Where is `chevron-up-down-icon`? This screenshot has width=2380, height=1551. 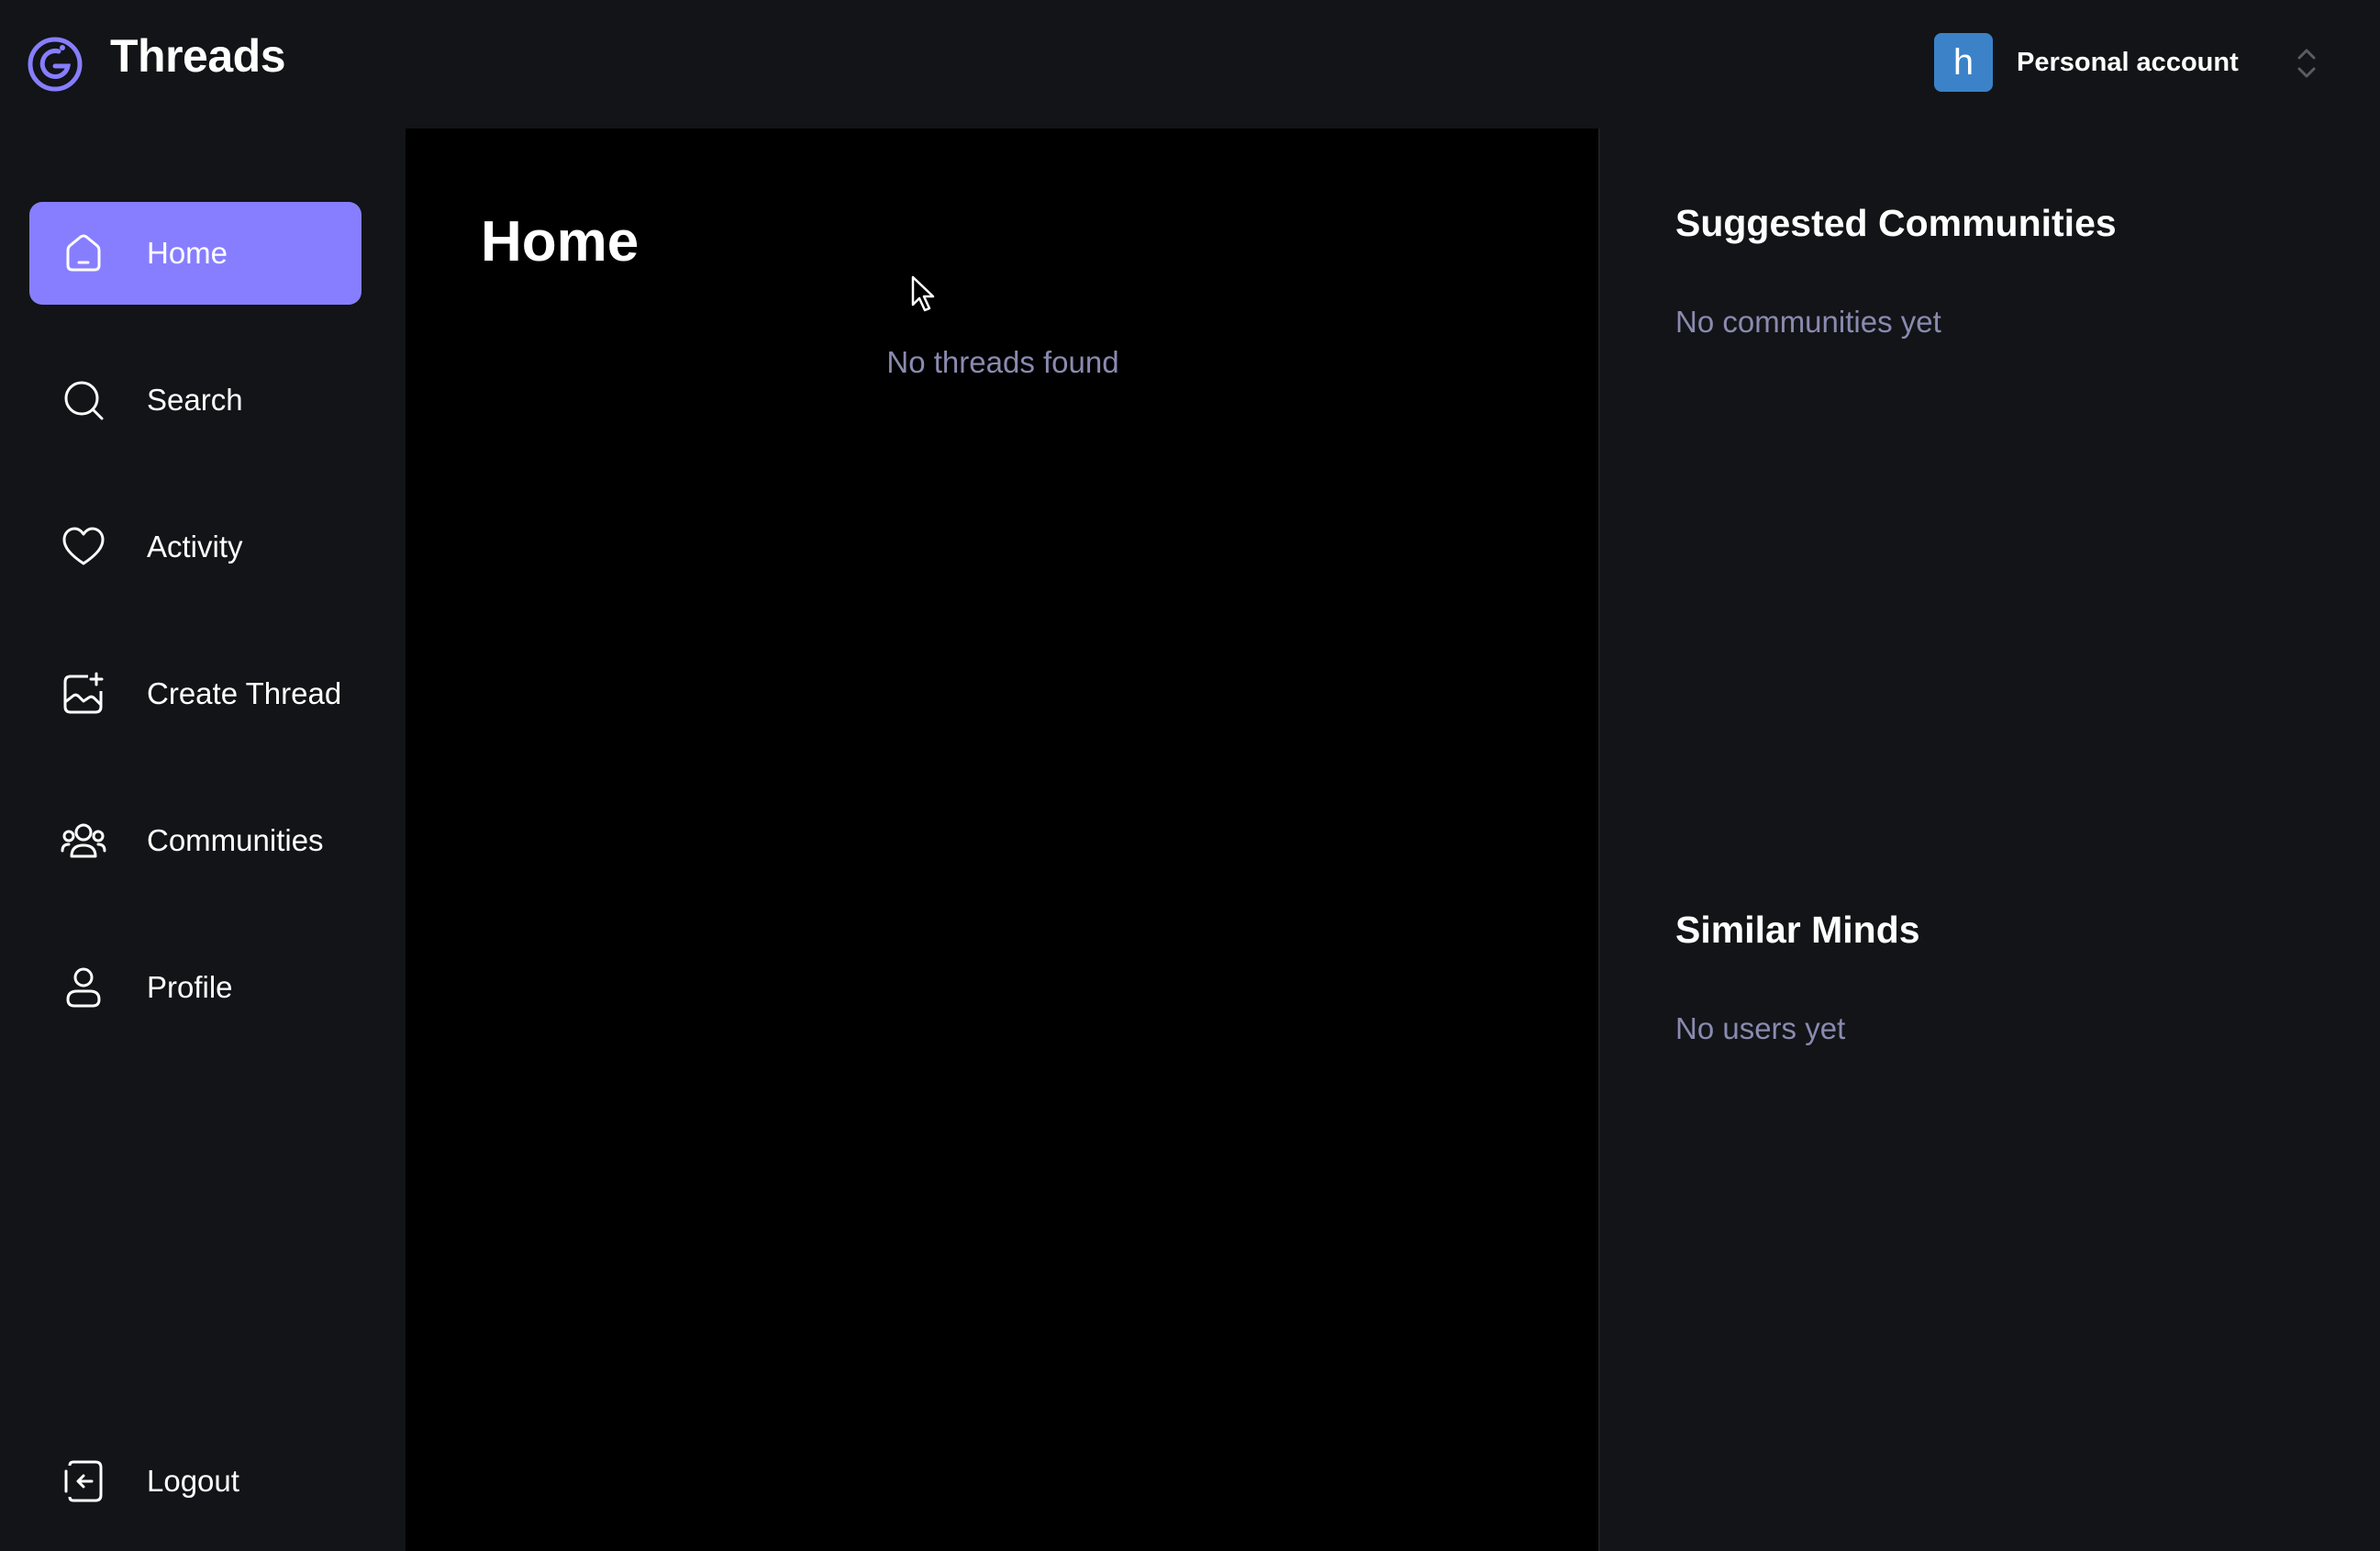 chevron-up-down-icon is located at coordinates (2306, 64).